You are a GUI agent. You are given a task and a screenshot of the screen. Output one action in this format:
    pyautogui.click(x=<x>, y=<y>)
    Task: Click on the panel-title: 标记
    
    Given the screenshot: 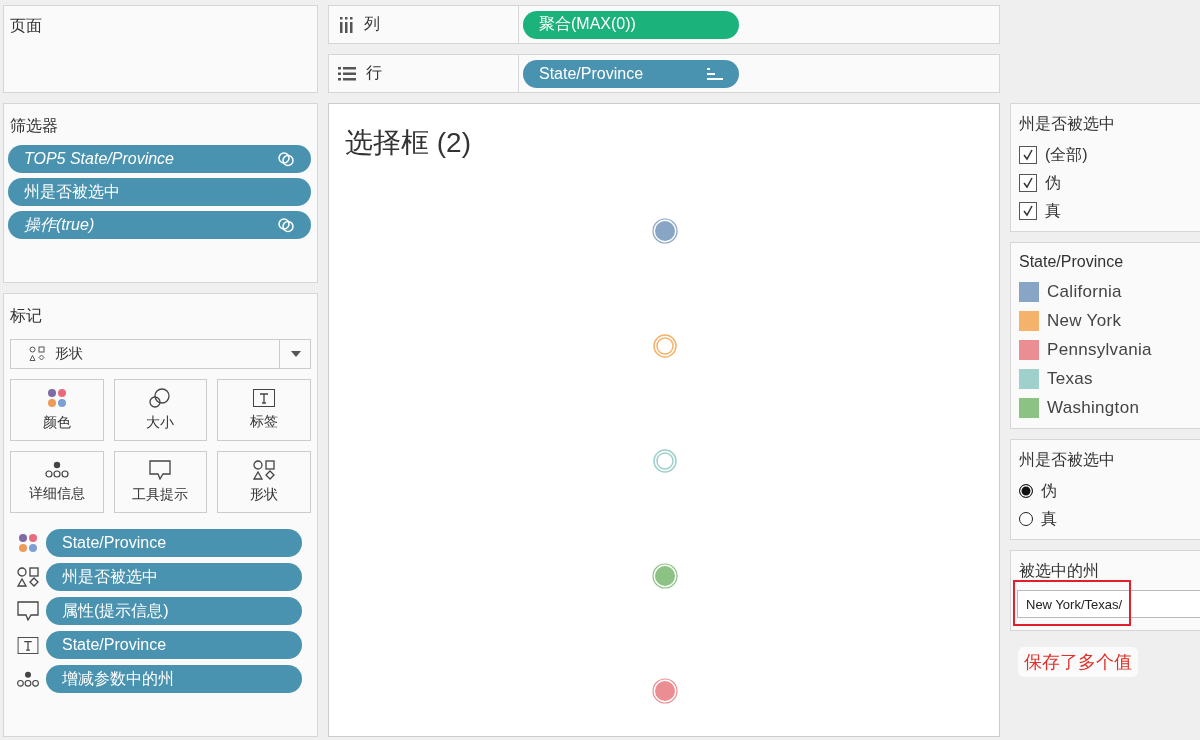 What is the action you would take?
    pyautogui.click(x=26, y=316)
    